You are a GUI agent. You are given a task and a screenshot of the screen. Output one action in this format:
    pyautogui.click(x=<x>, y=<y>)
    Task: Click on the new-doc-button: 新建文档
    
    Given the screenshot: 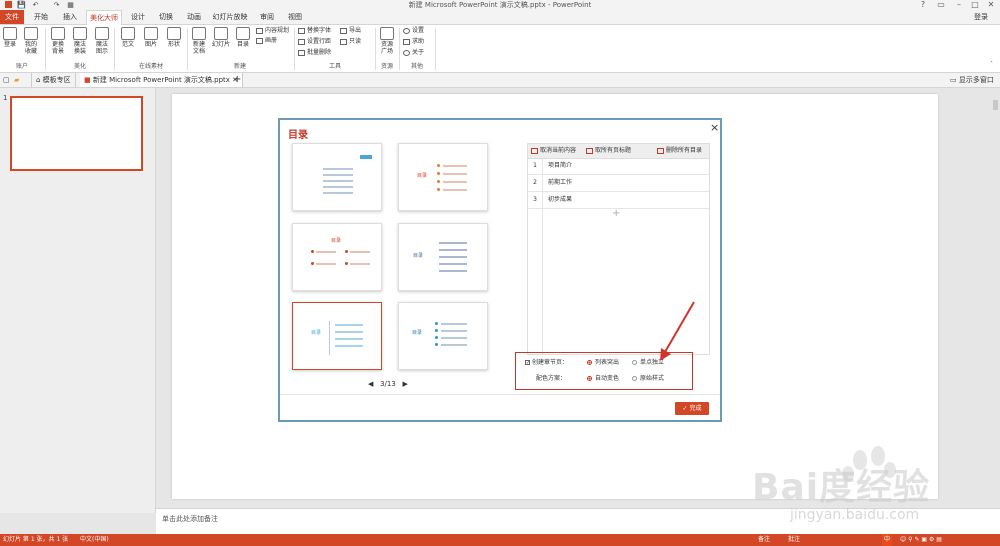 What is the action you would take?
    pyautogui.click(x=199, y=41)
    